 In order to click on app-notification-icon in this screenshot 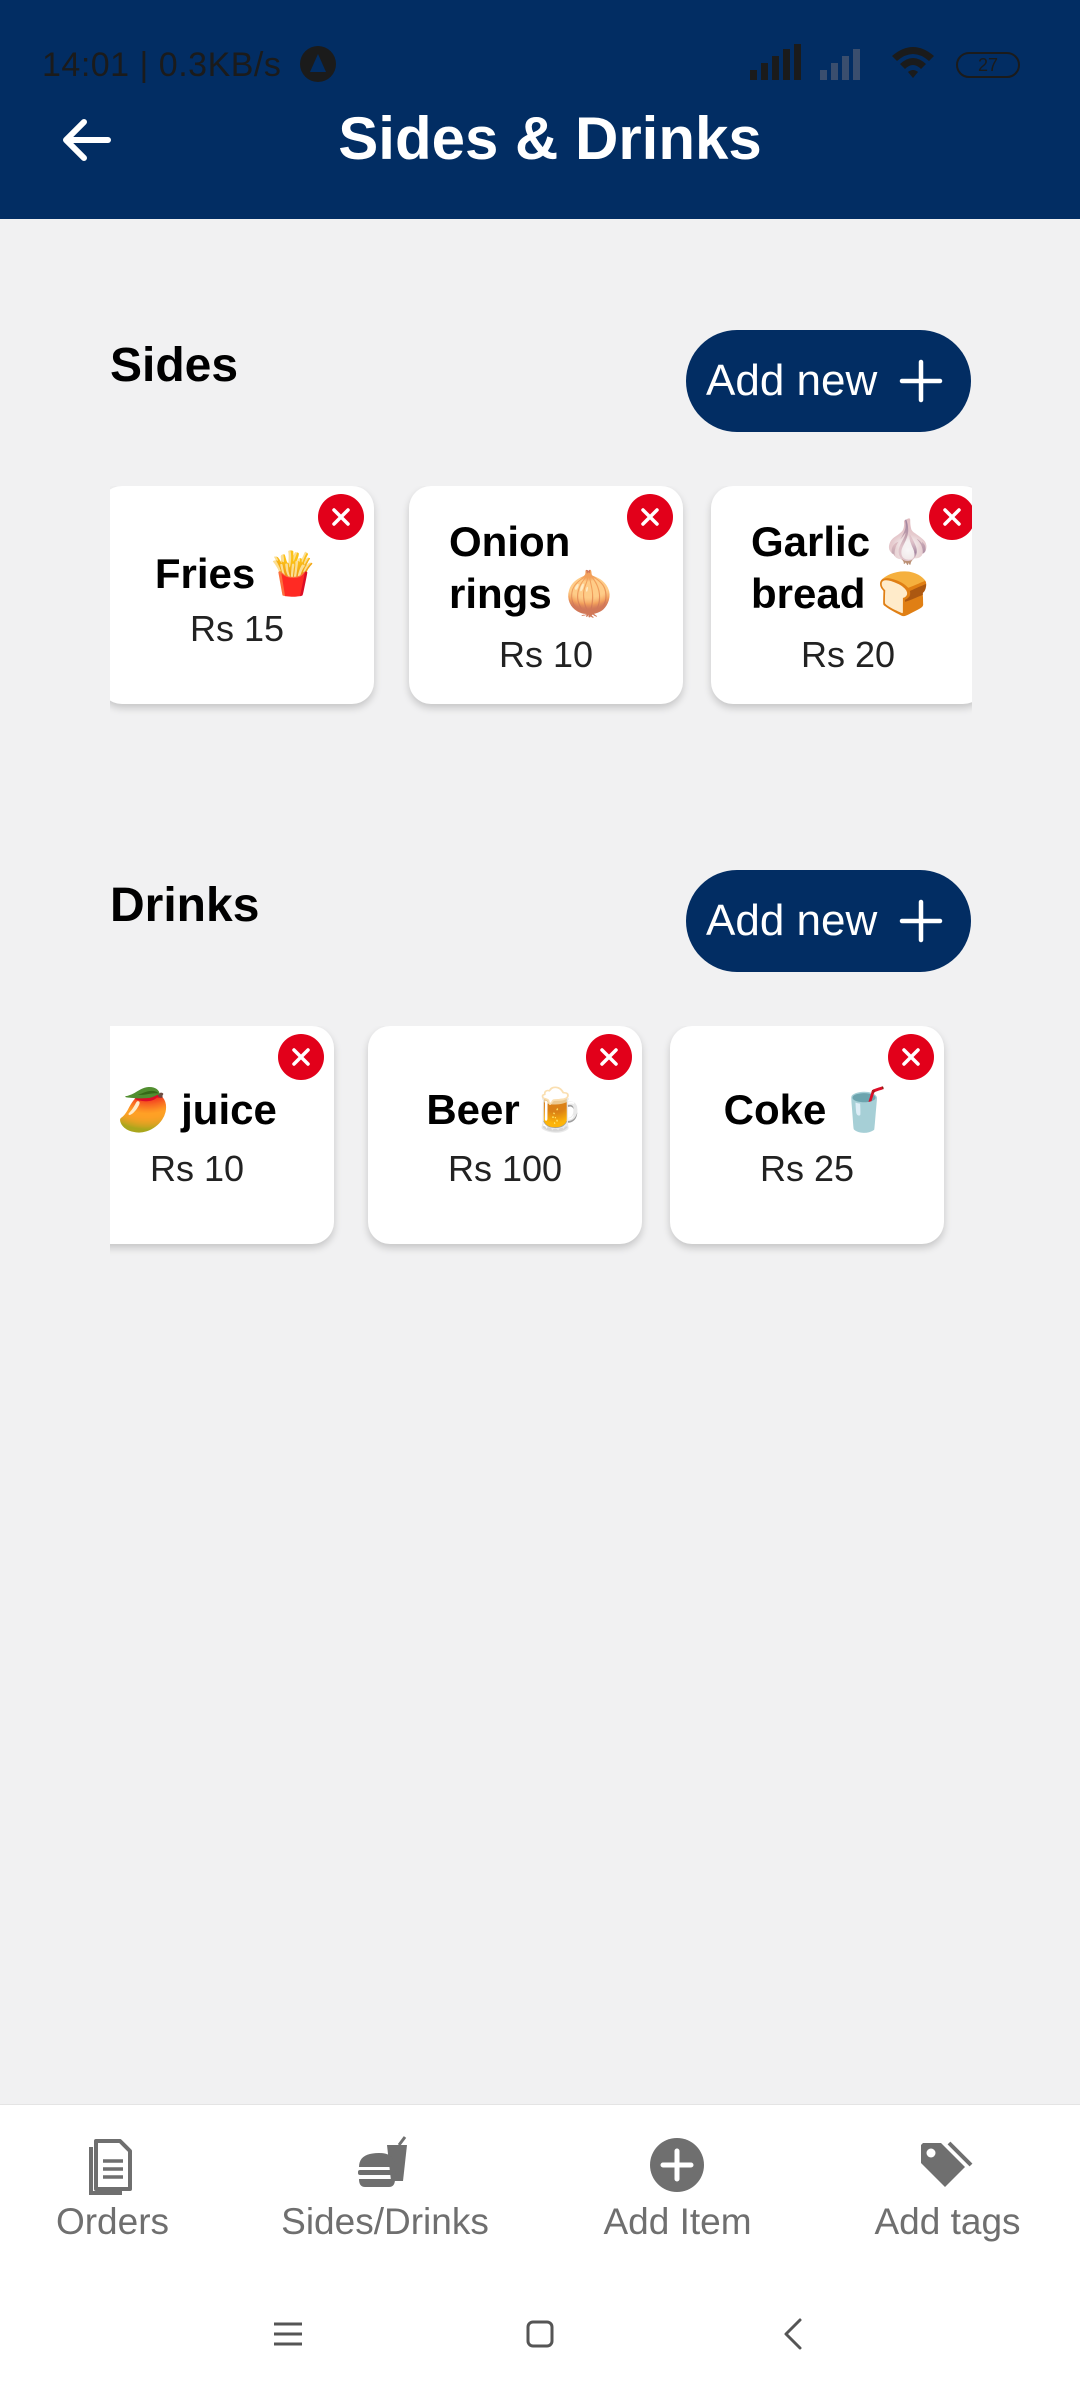, I will do `click(318, 64)`.